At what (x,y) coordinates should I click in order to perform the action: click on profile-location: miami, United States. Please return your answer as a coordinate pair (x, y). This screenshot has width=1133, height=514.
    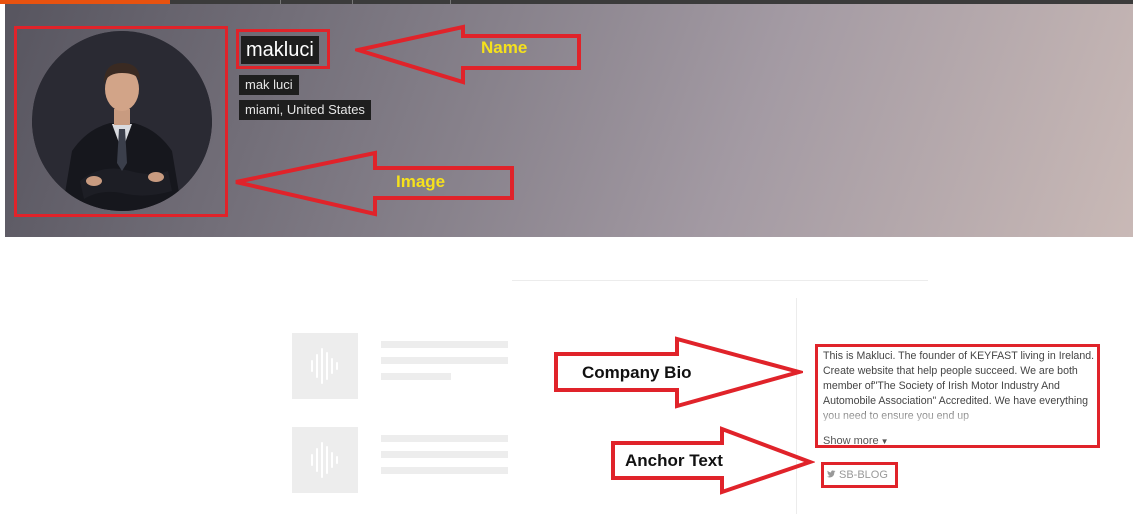
    Looking at the image, I should click on (305, 110).